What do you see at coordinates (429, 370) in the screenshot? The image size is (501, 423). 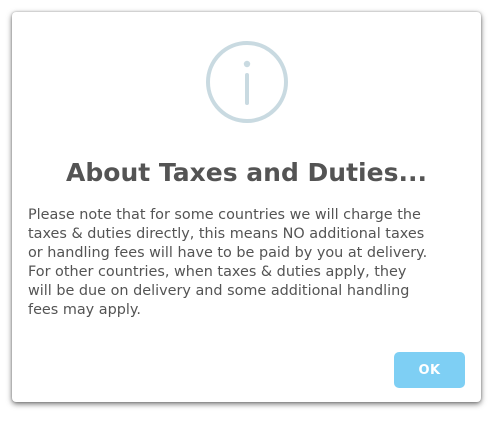 I see `ok-button: OK` at bounding box center [429, 370].